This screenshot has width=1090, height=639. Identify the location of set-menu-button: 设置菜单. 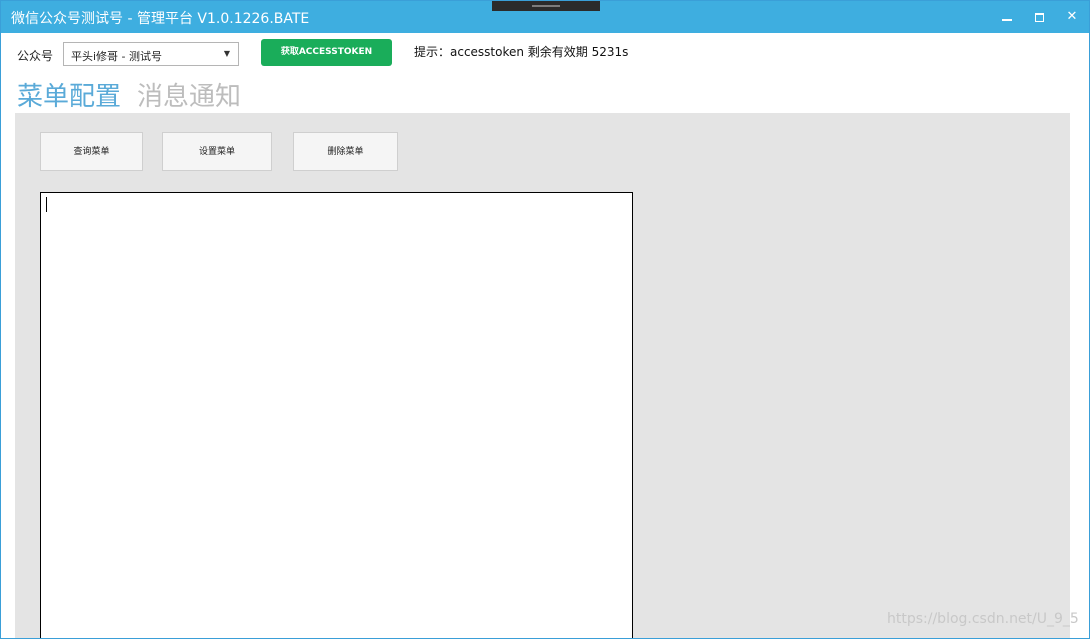
(217, 151).